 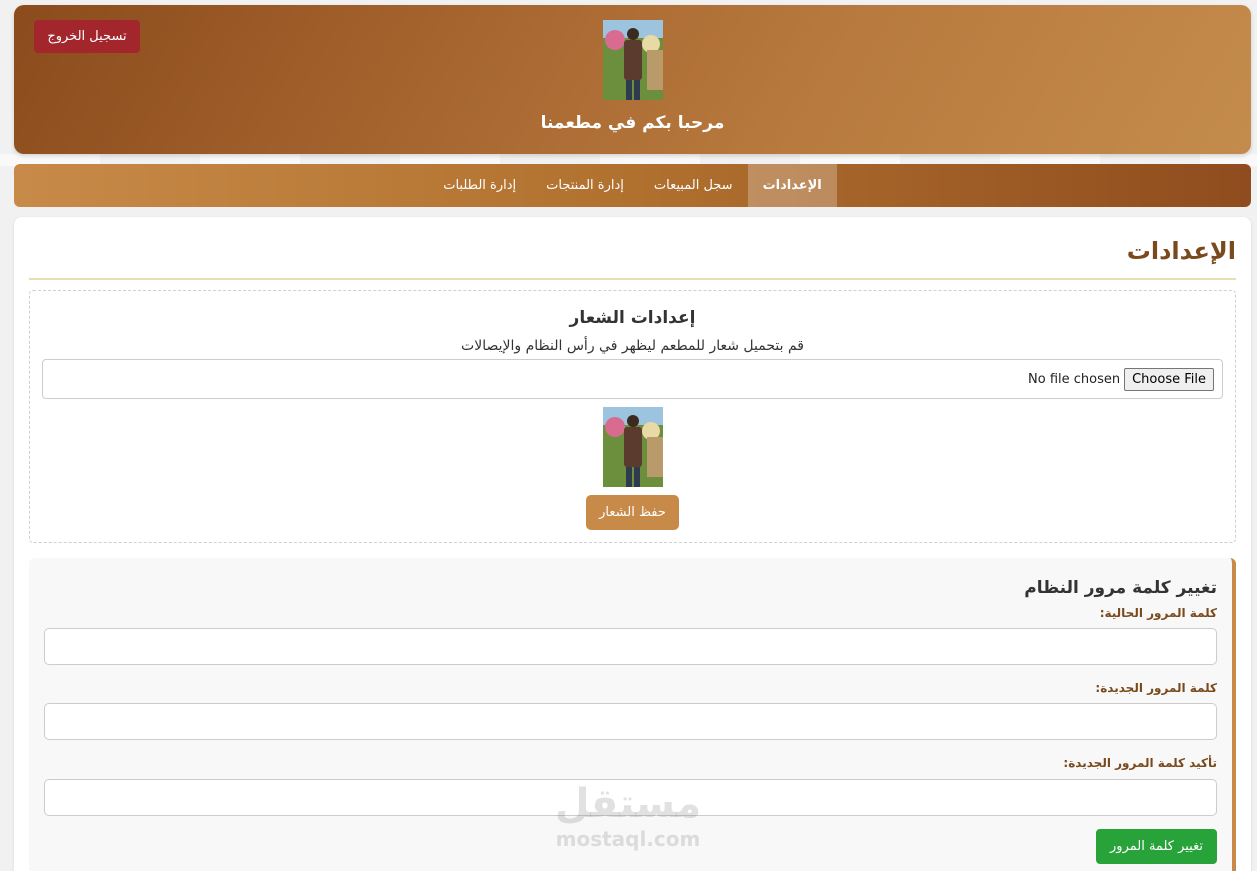 What do you see at coordinates (632, 318) in the screenshot?
I see `logo-settings-heading: إعدادات الشعار` at bounding box center [632, 318].